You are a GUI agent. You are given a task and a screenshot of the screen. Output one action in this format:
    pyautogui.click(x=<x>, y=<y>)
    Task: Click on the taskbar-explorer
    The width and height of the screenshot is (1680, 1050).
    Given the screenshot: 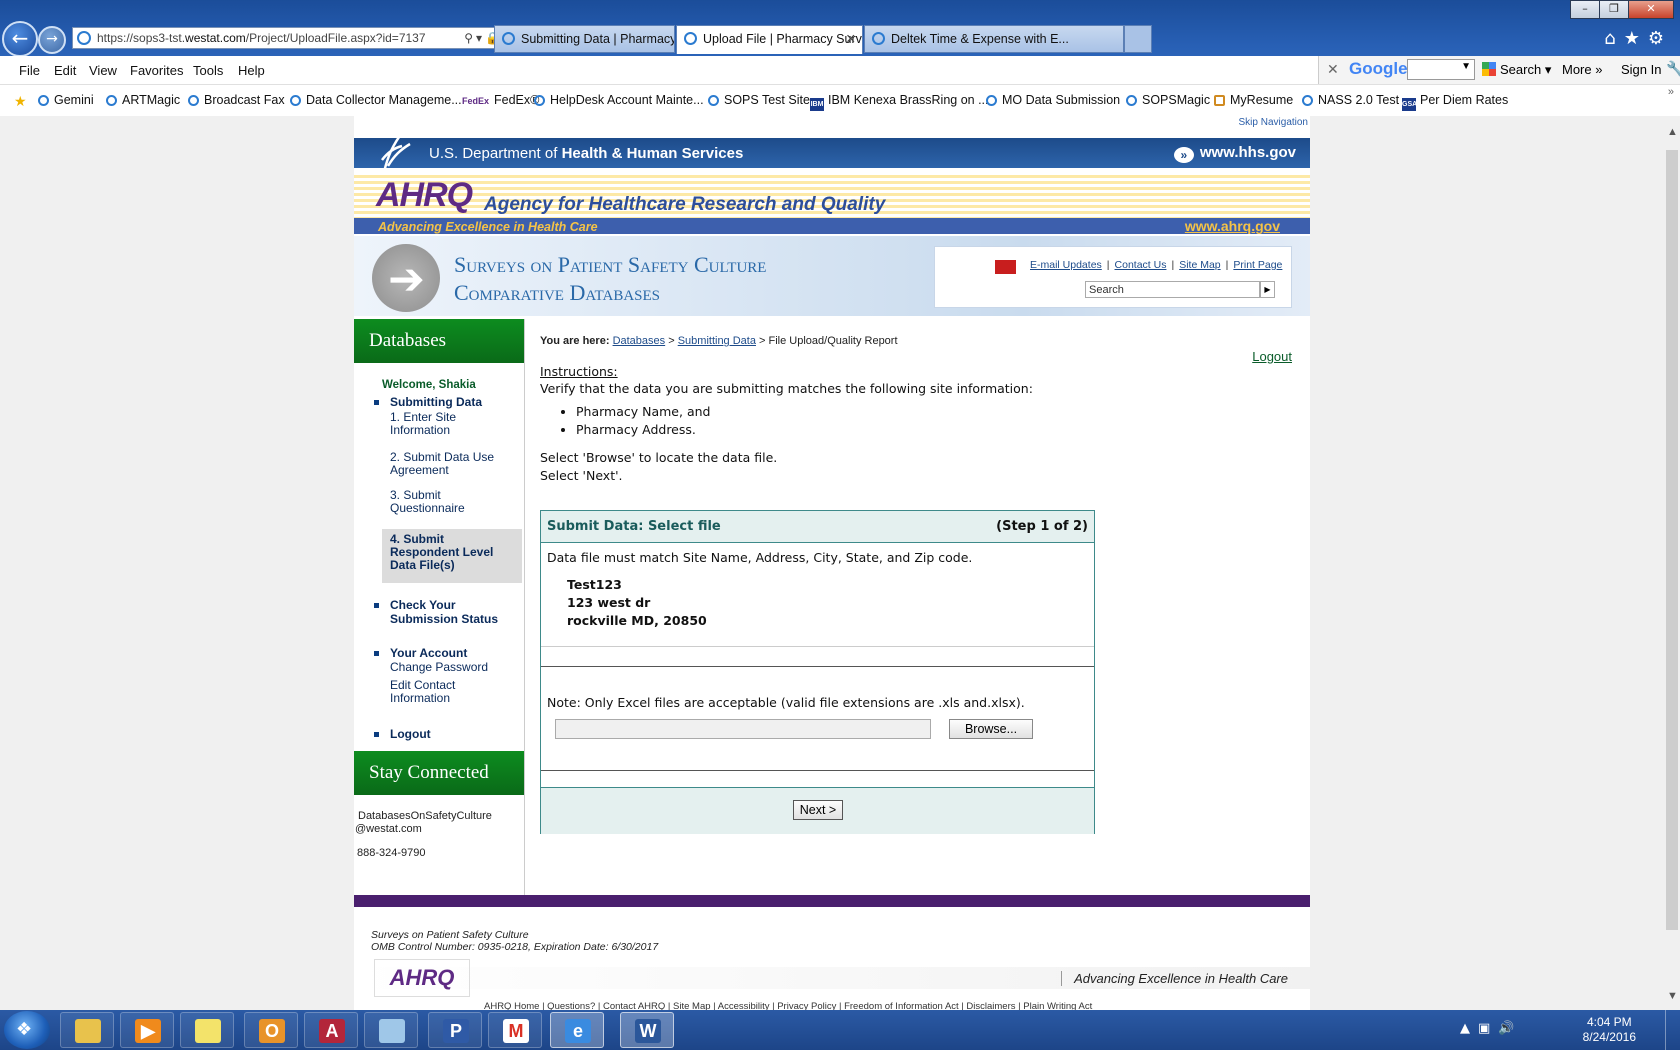 What is the action you would take?
    pyautogui.click(x=87, y=1030)
    